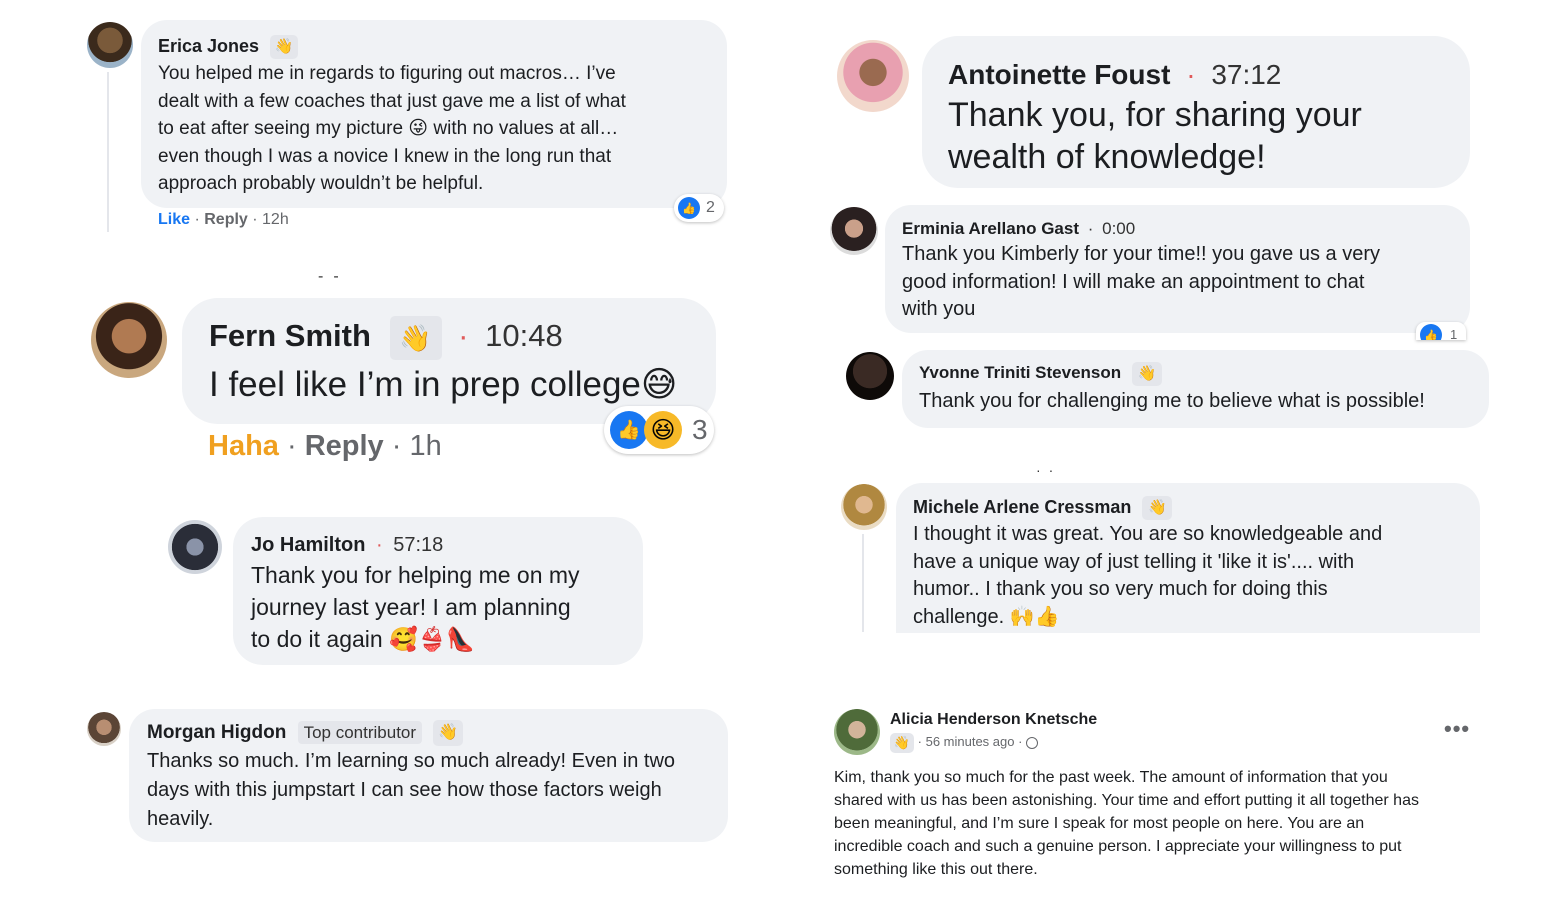 The width and height of the screenshot is (1558, 912). I want to click on reaction-summary: 👍 2, so click(699, 208).